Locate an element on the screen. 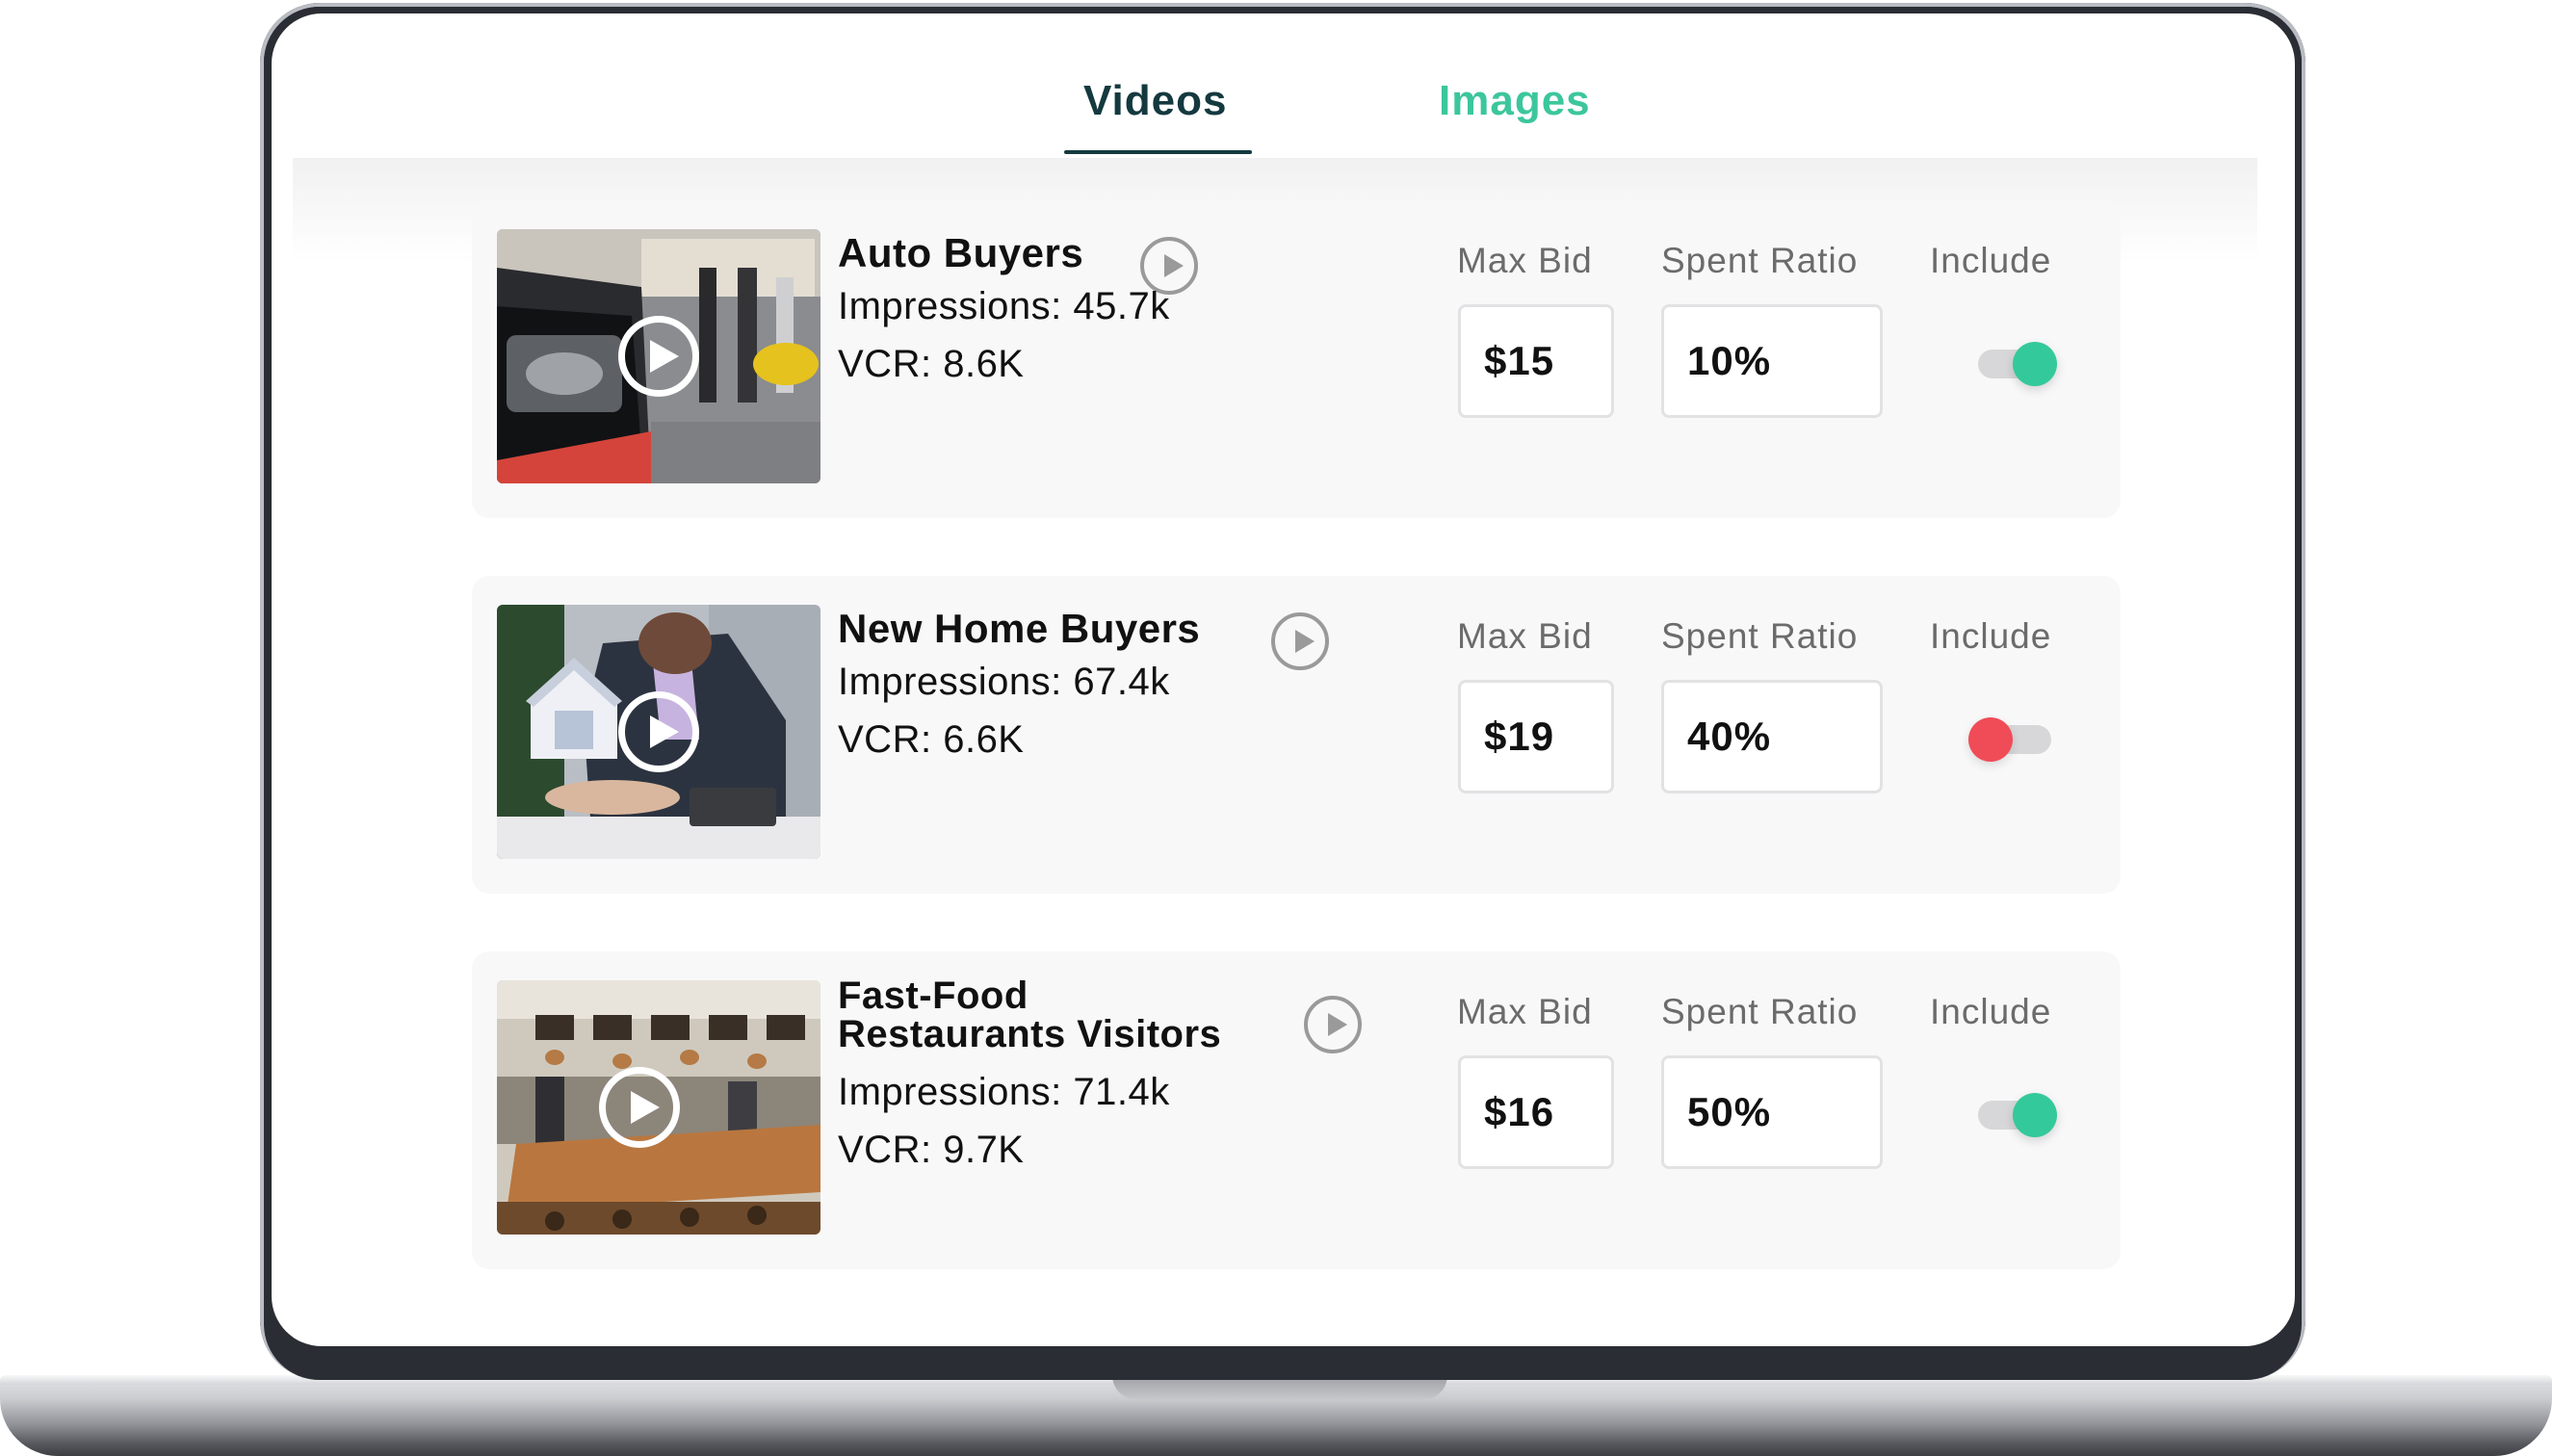  vcr-stat: VCR: 9.7K is located at coordinates (931, 1150).